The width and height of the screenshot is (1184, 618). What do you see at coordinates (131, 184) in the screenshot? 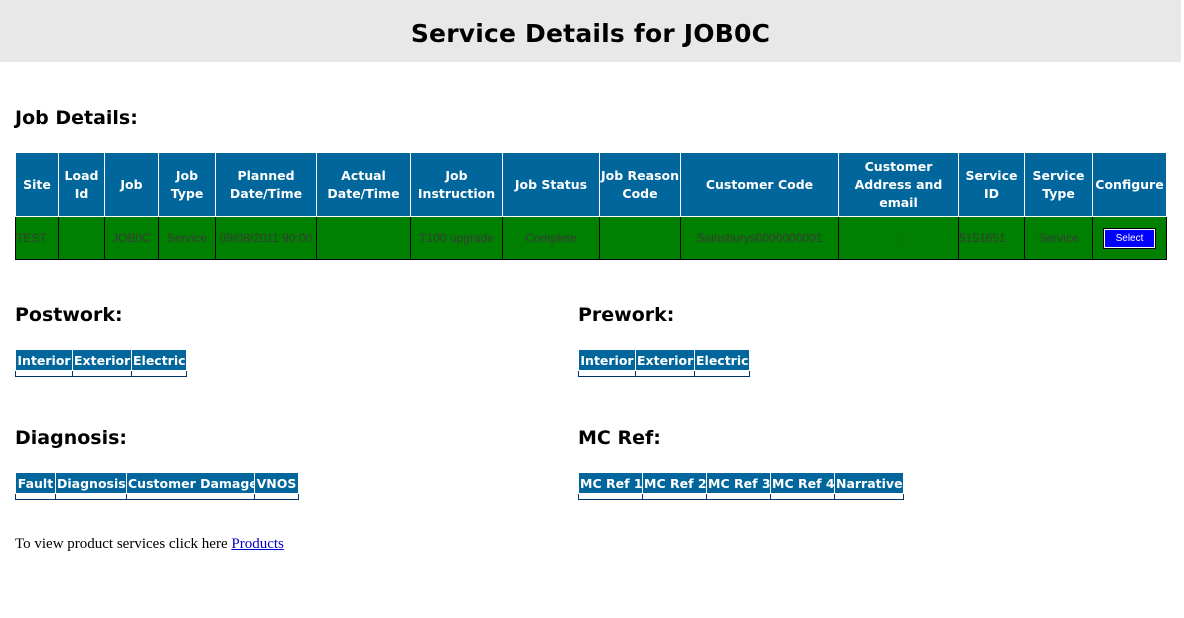
I see `col-header-job: Job` at bounding box center [131, 184].